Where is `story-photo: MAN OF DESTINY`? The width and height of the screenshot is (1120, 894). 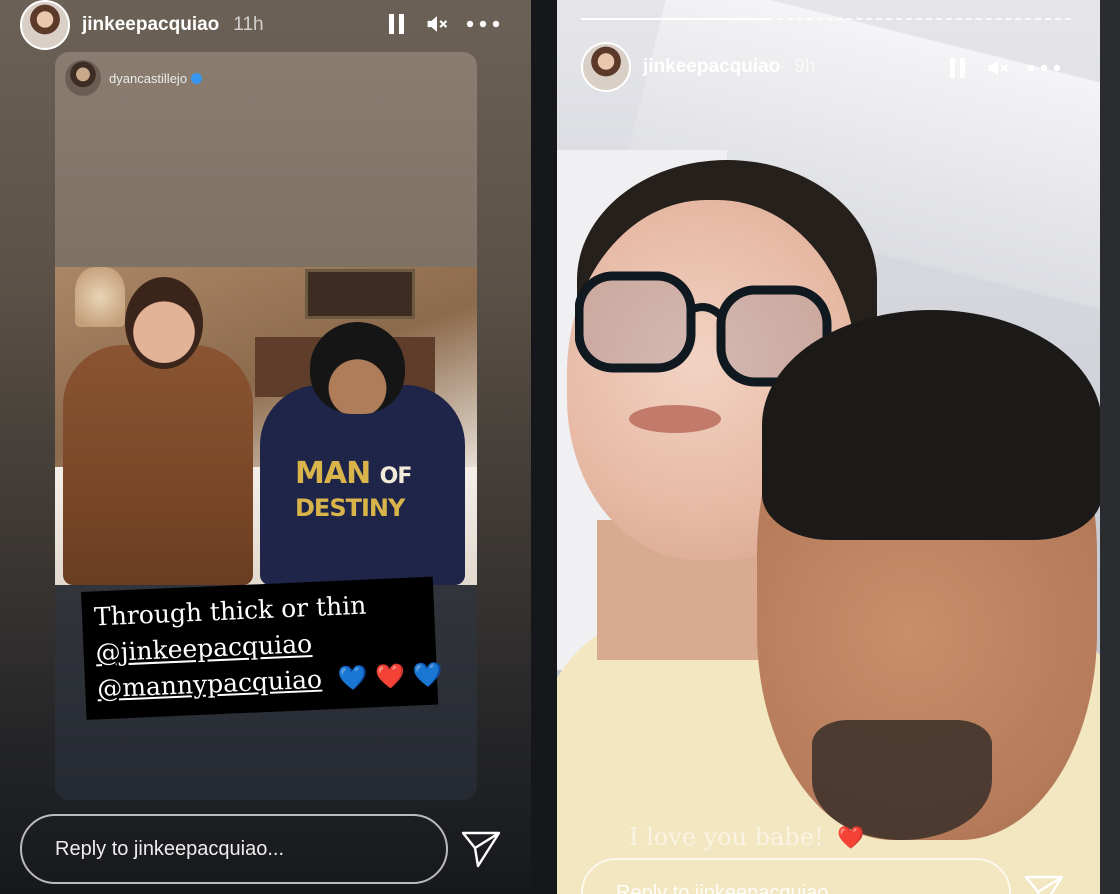
story-photo: MAN OF DESTINY is located at coordinates (266, 426).